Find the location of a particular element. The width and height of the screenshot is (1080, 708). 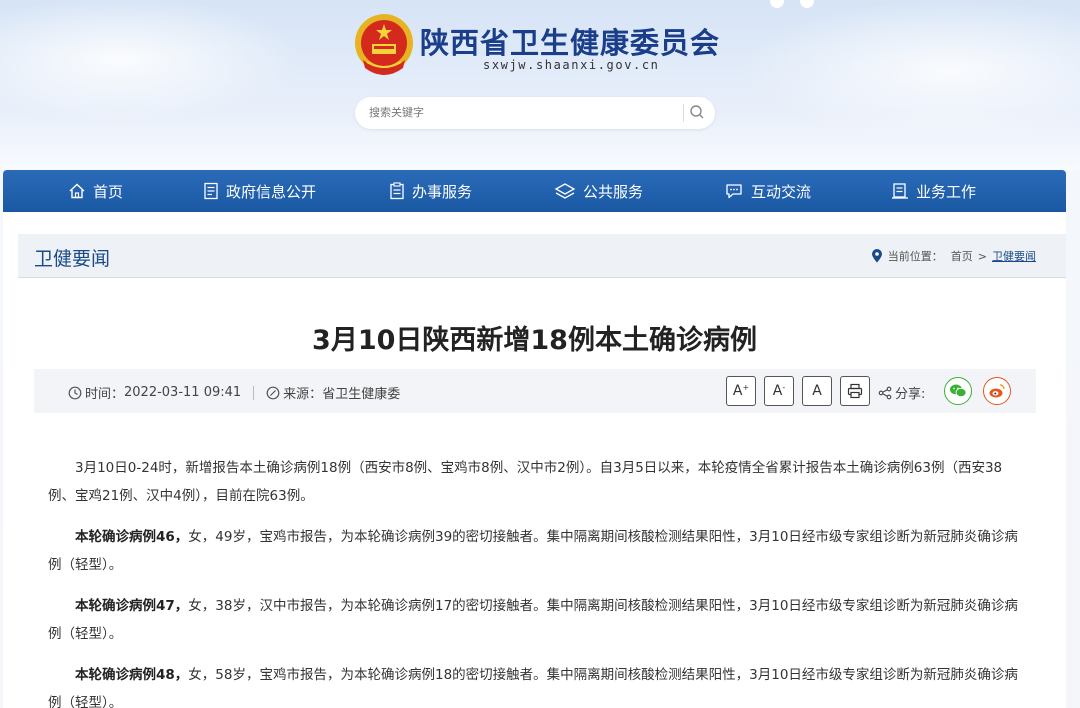

national-emblem-icon is located at coordinates (384, 44).